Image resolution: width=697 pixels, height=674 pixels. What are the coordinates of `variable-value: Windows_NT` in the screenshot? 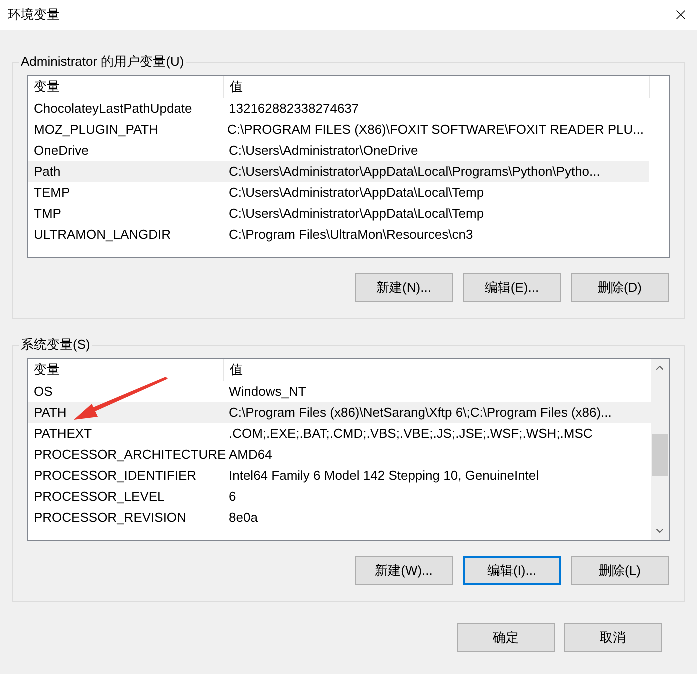 It's located at (268, 391).